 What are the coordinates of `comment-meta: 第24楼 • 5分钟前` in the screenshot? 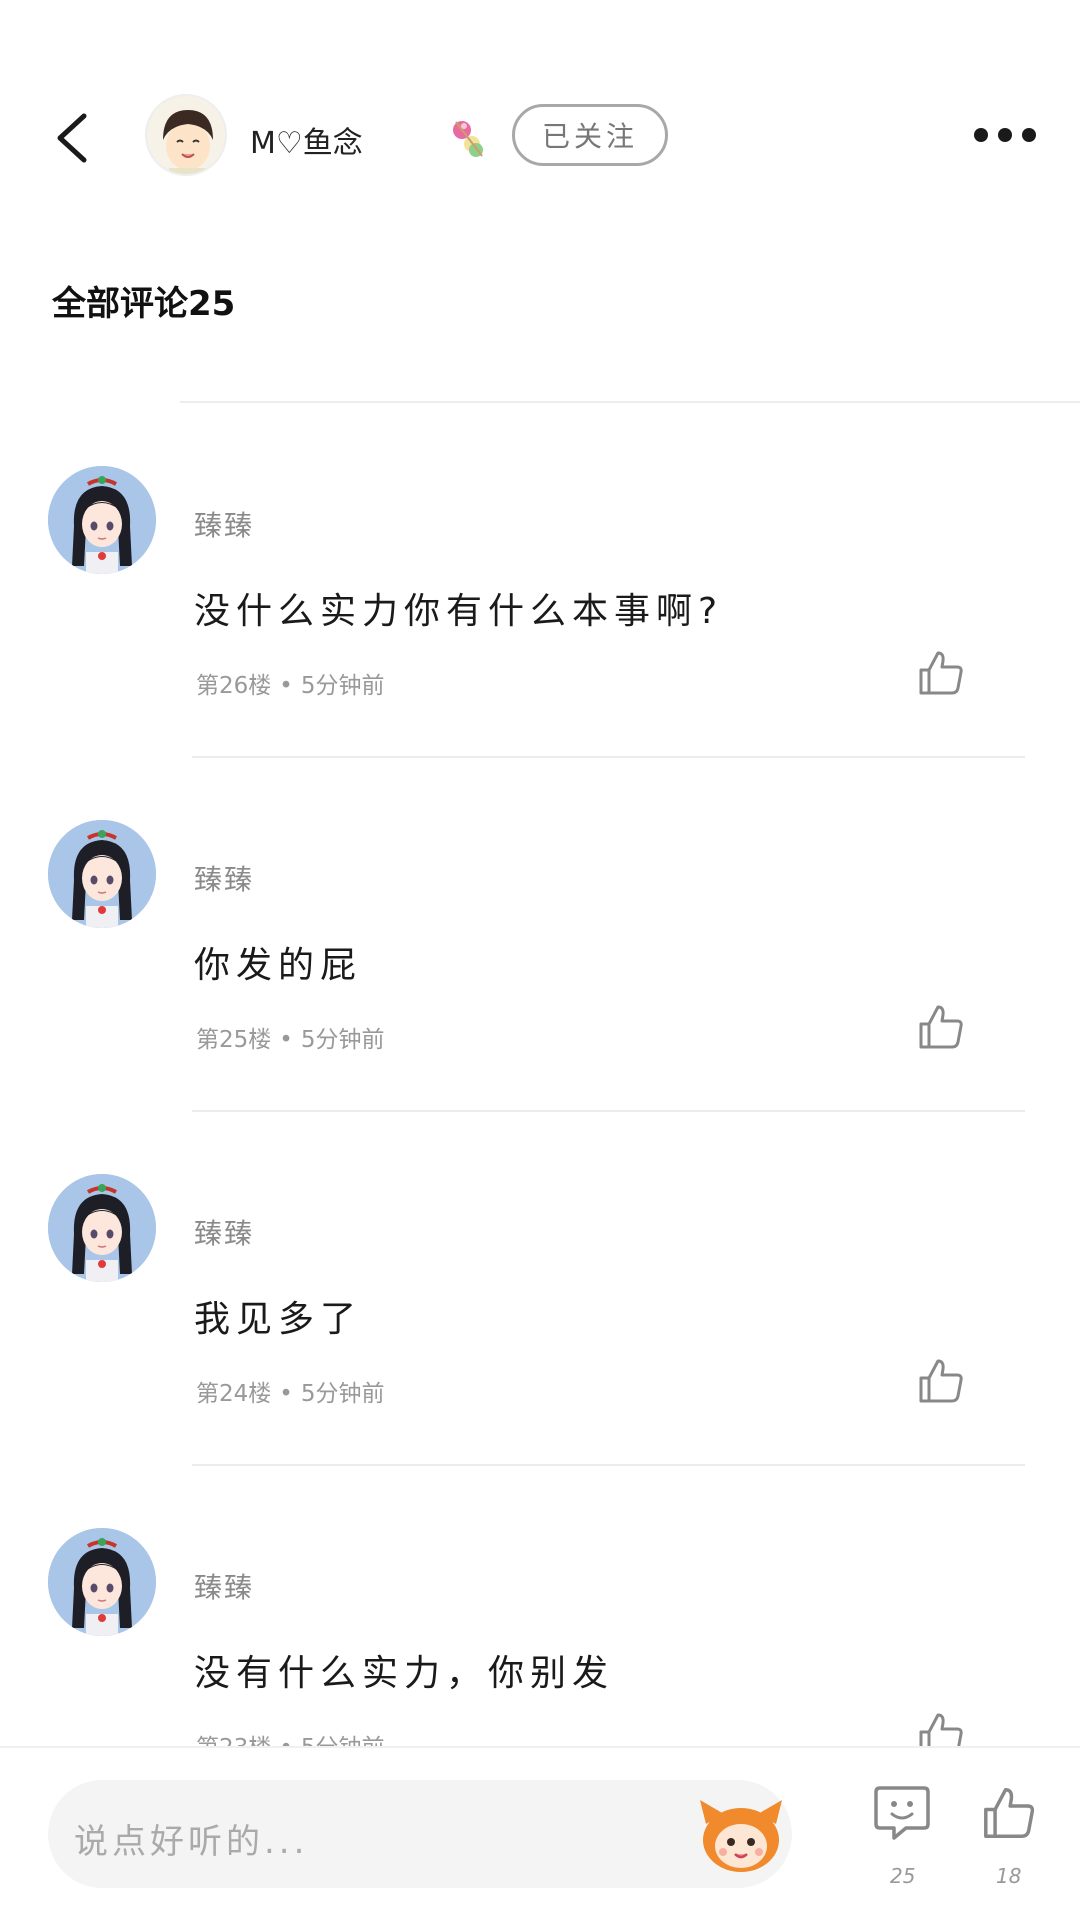 It's located at (290, 1391).